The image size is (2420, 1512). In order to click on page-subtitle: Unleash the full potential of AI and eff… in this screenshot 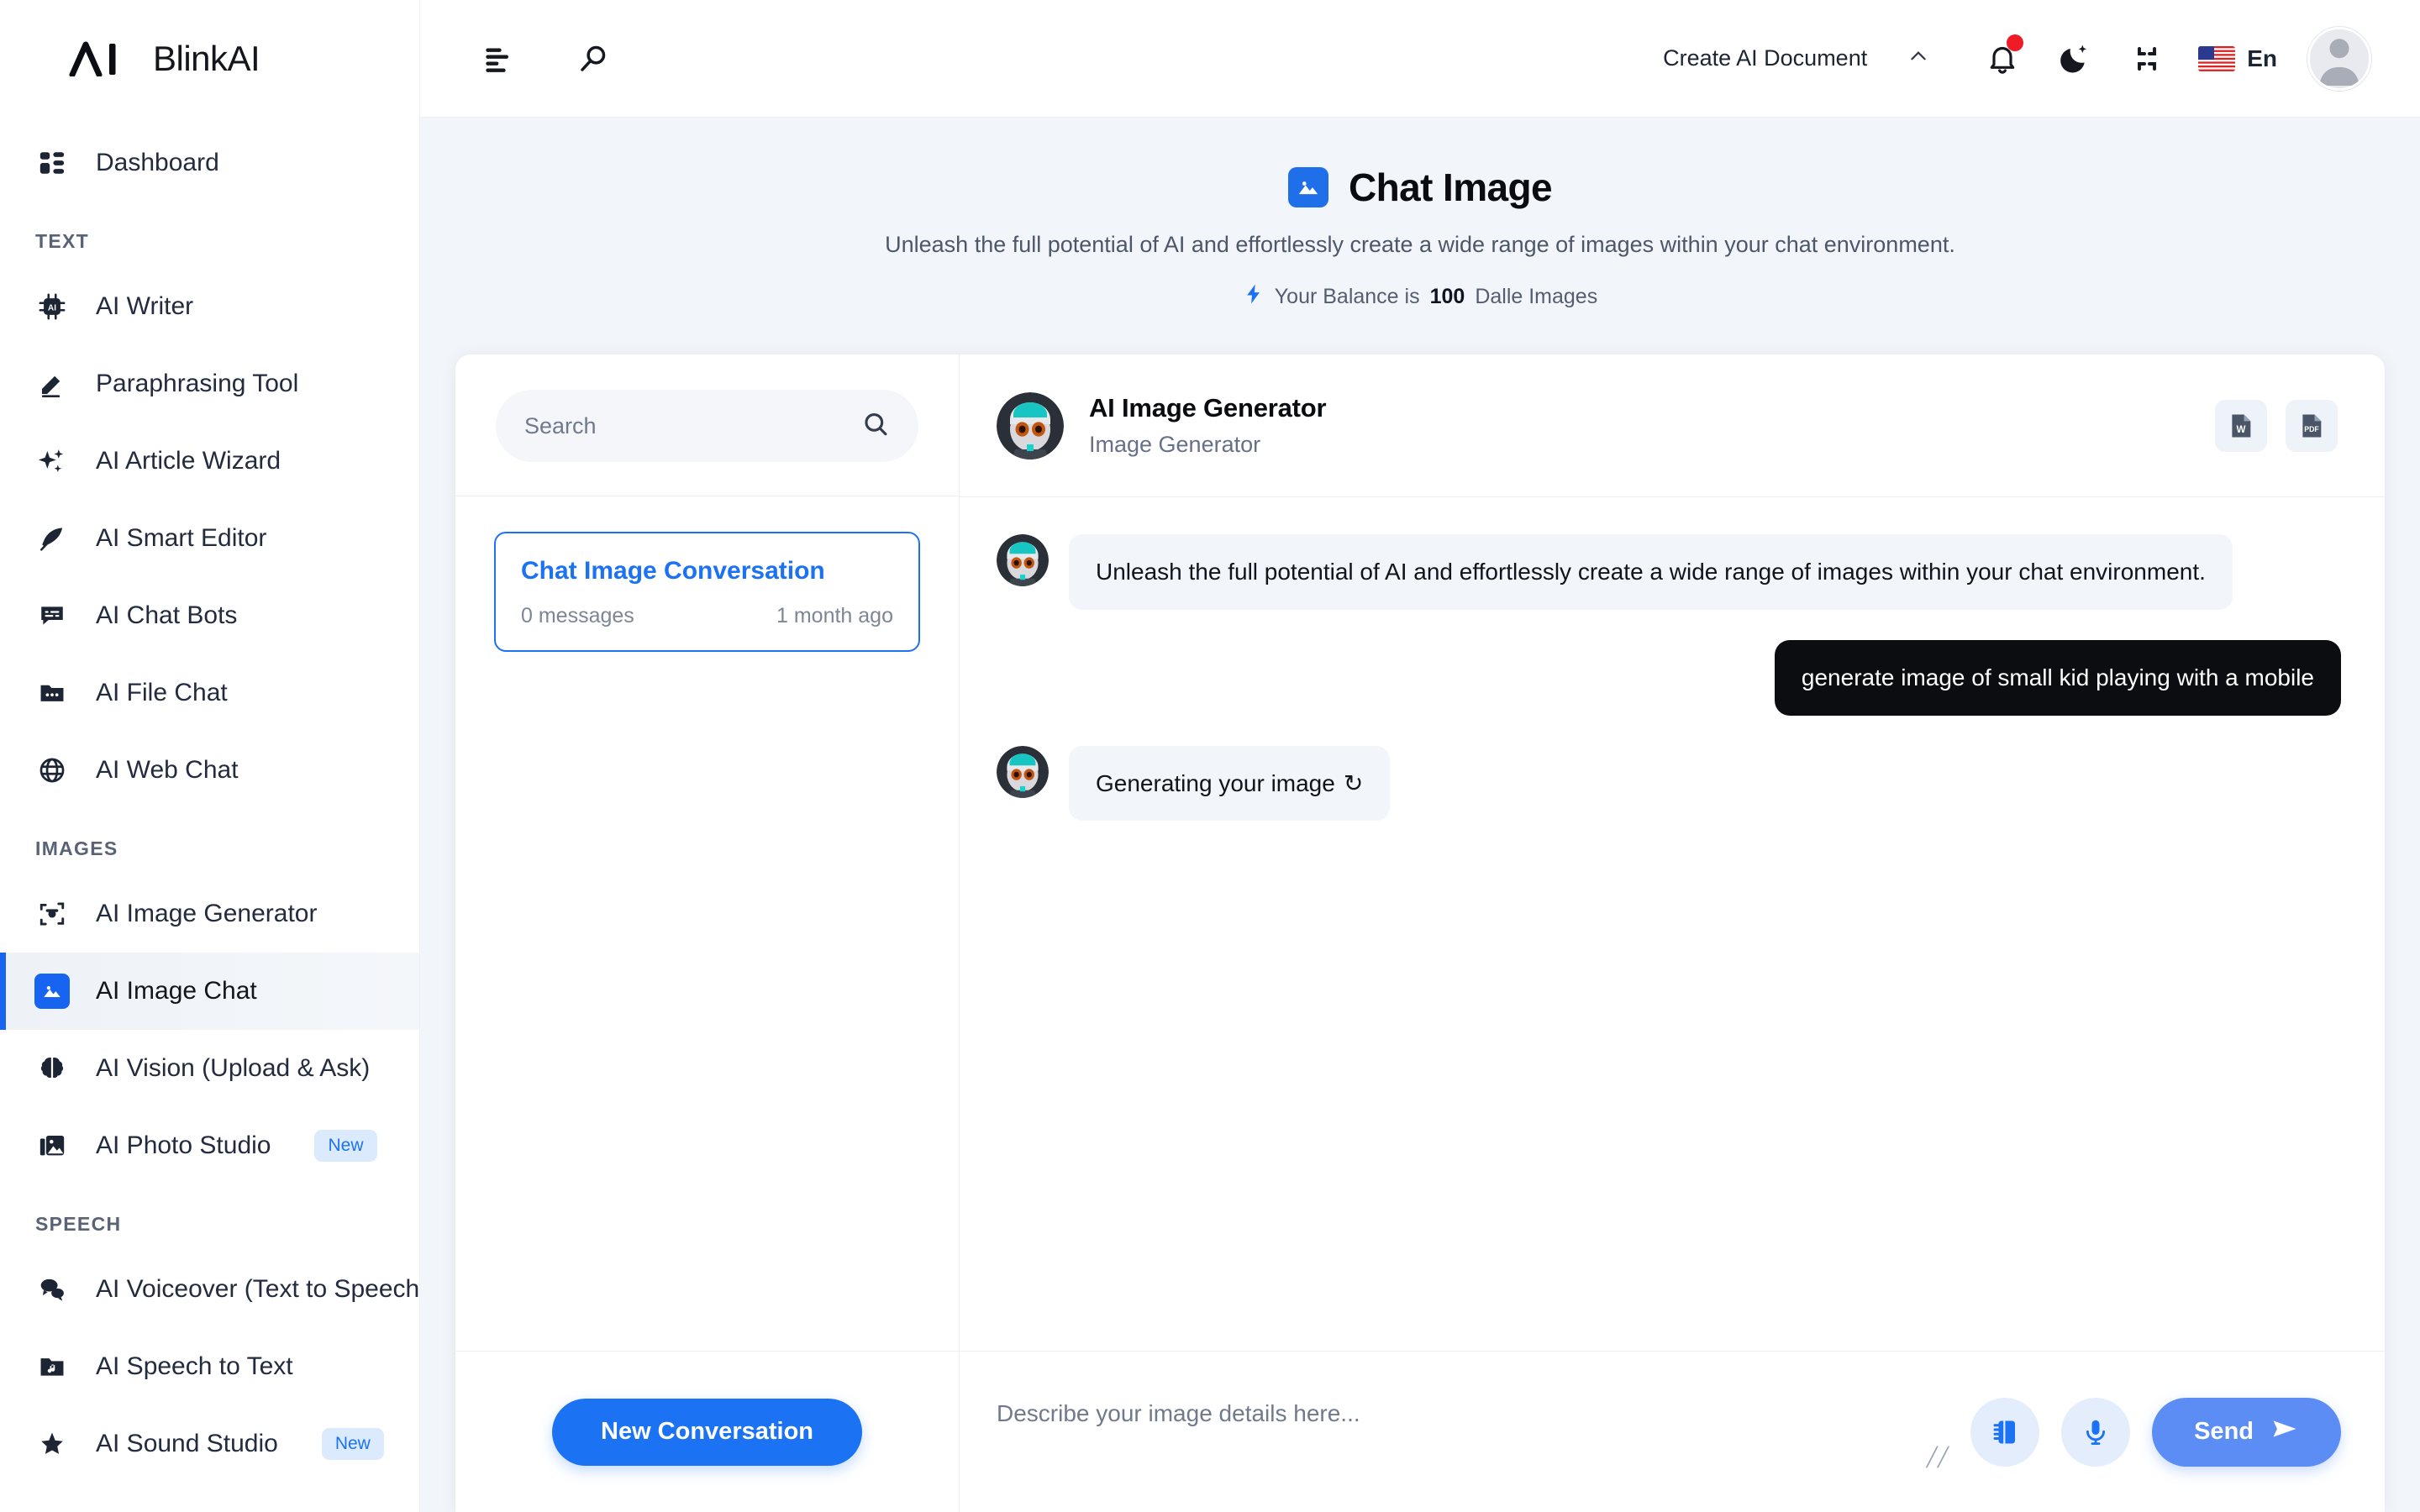, I will do `click(1420, 244)`.